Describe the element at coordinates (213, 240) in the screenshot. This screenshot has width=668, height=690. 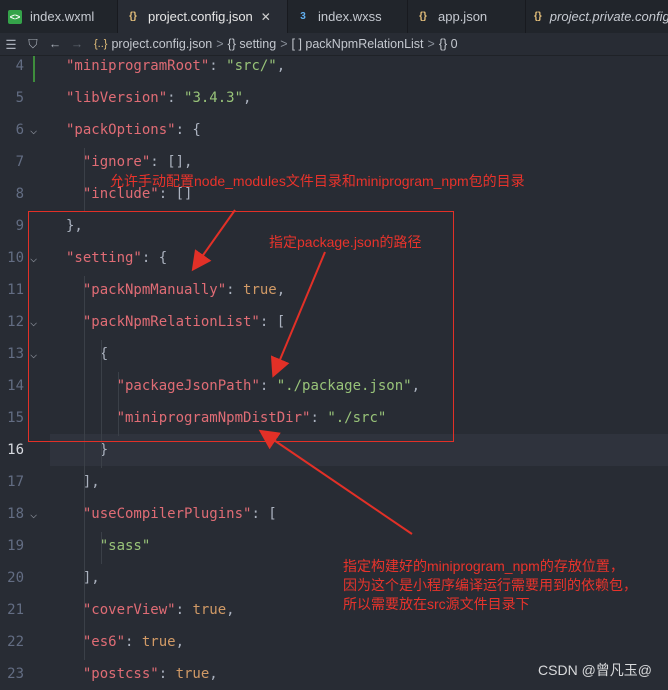
I see `arrow-to-pack-npm-manually` at that location.